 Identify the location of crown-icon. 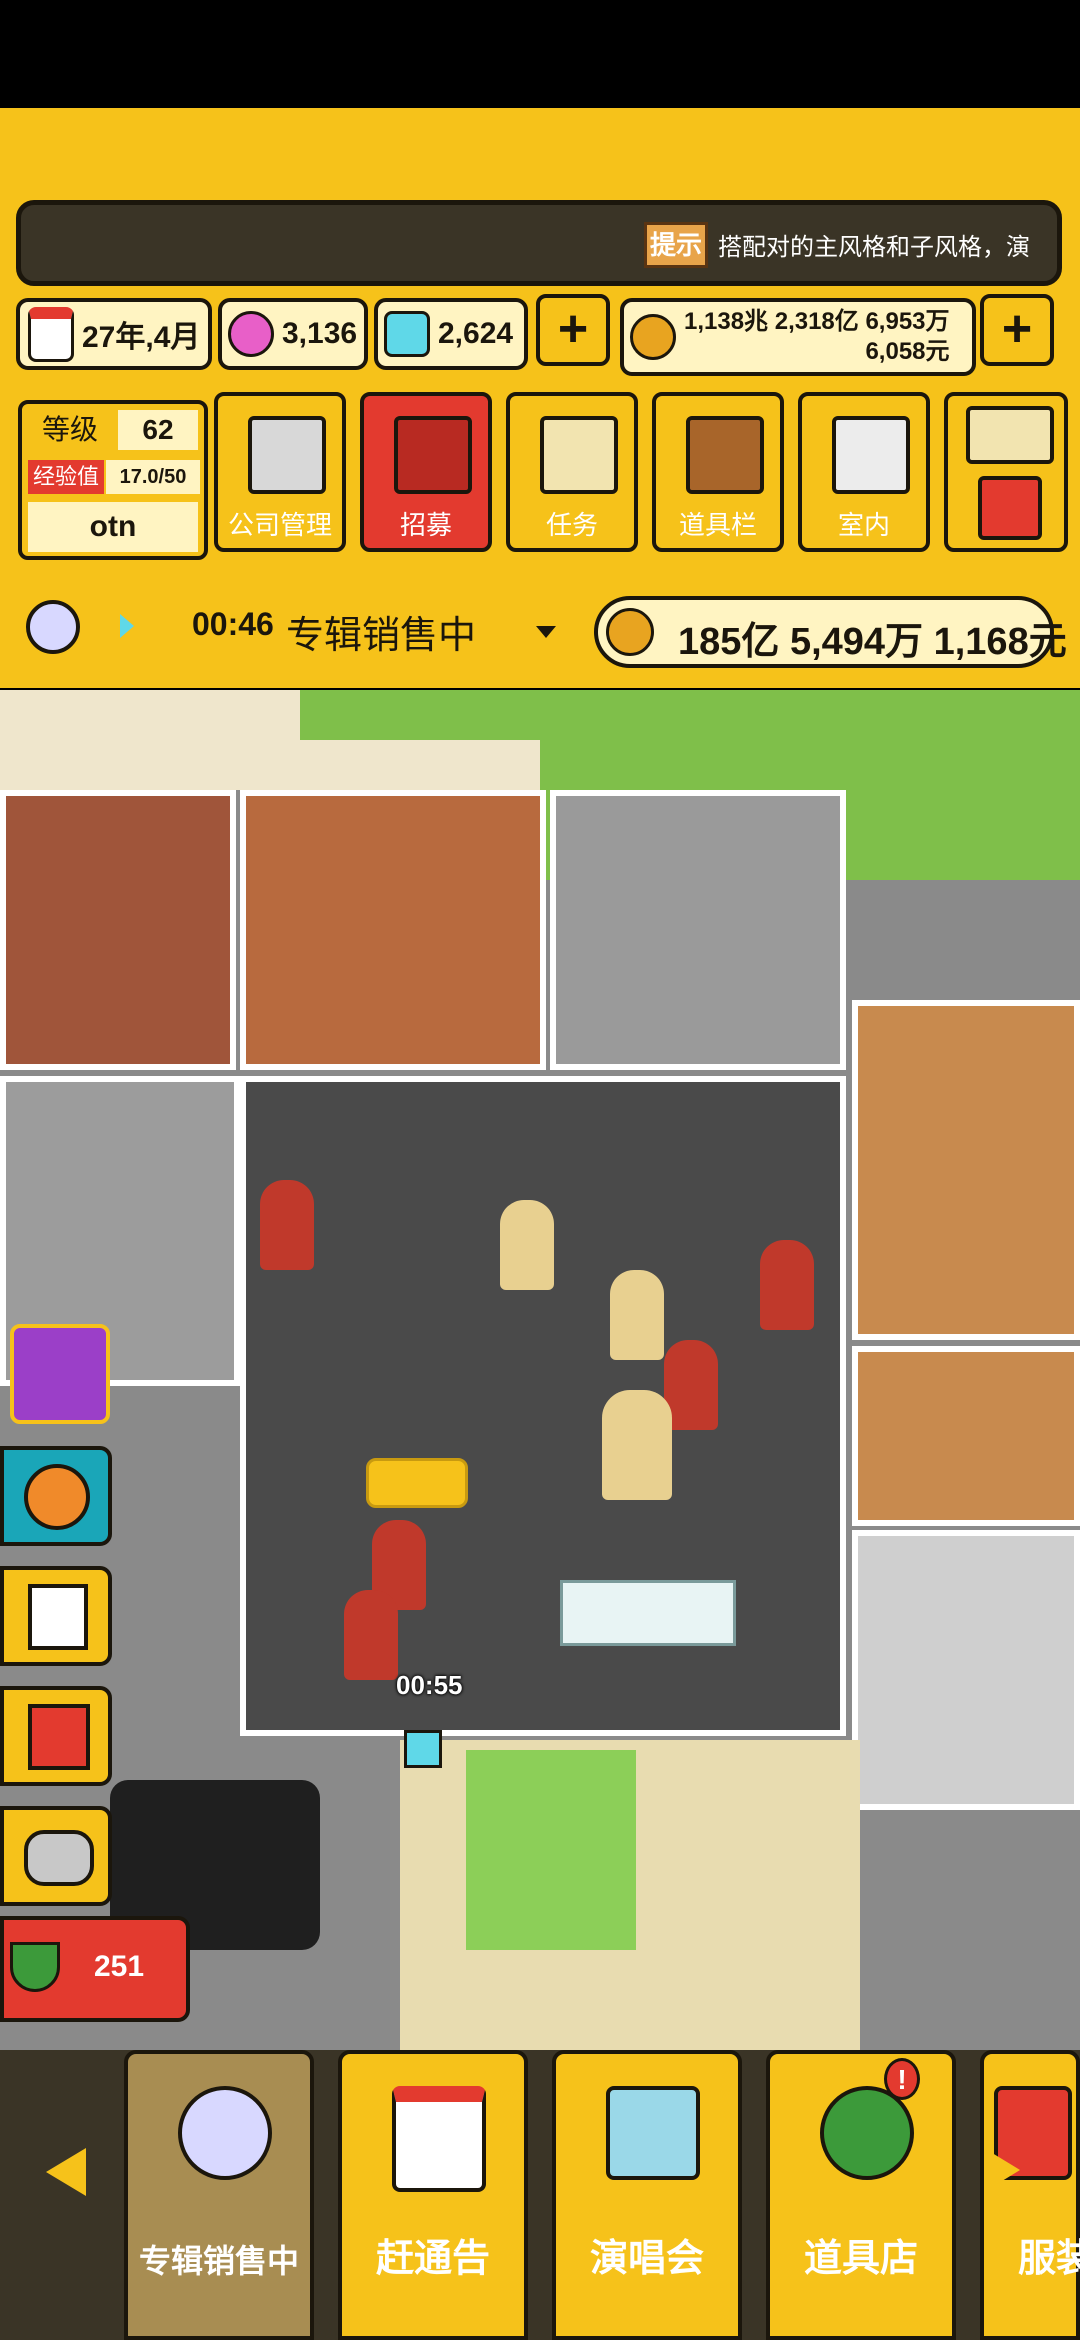
(60, 1374).